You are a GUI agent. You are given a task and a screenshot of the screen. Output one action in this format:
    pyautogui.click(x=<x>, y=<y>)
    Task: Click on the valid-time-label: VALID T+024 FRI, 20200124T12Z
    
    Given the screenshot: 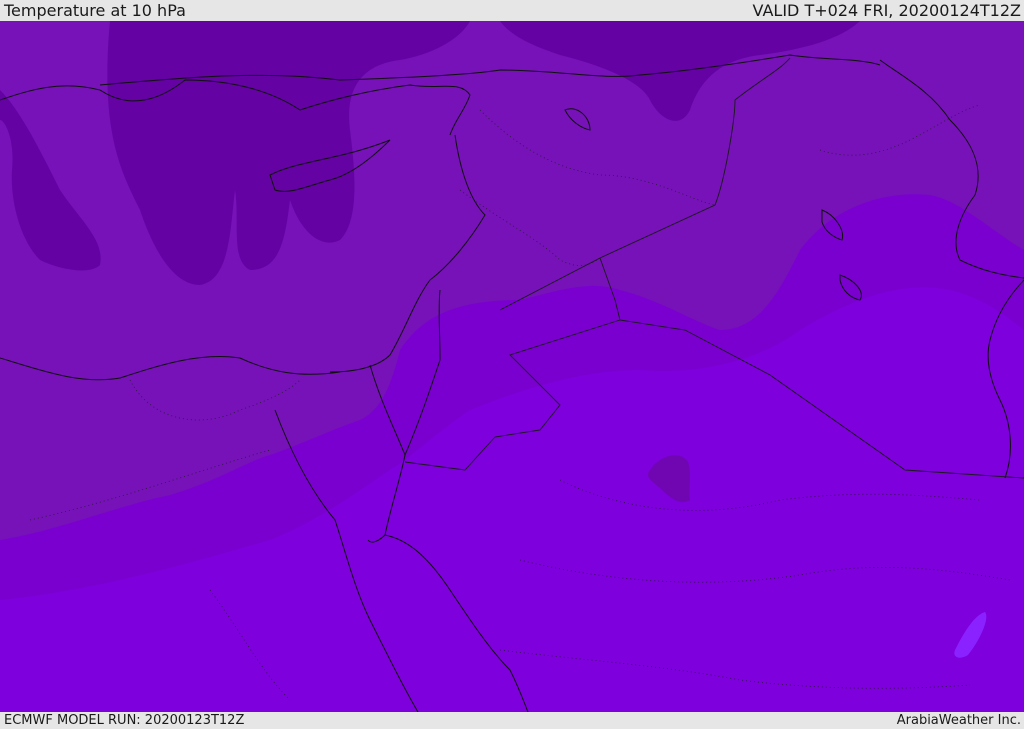 What is the action you would take?
    pyautogui.click(x=886, y=10)
    